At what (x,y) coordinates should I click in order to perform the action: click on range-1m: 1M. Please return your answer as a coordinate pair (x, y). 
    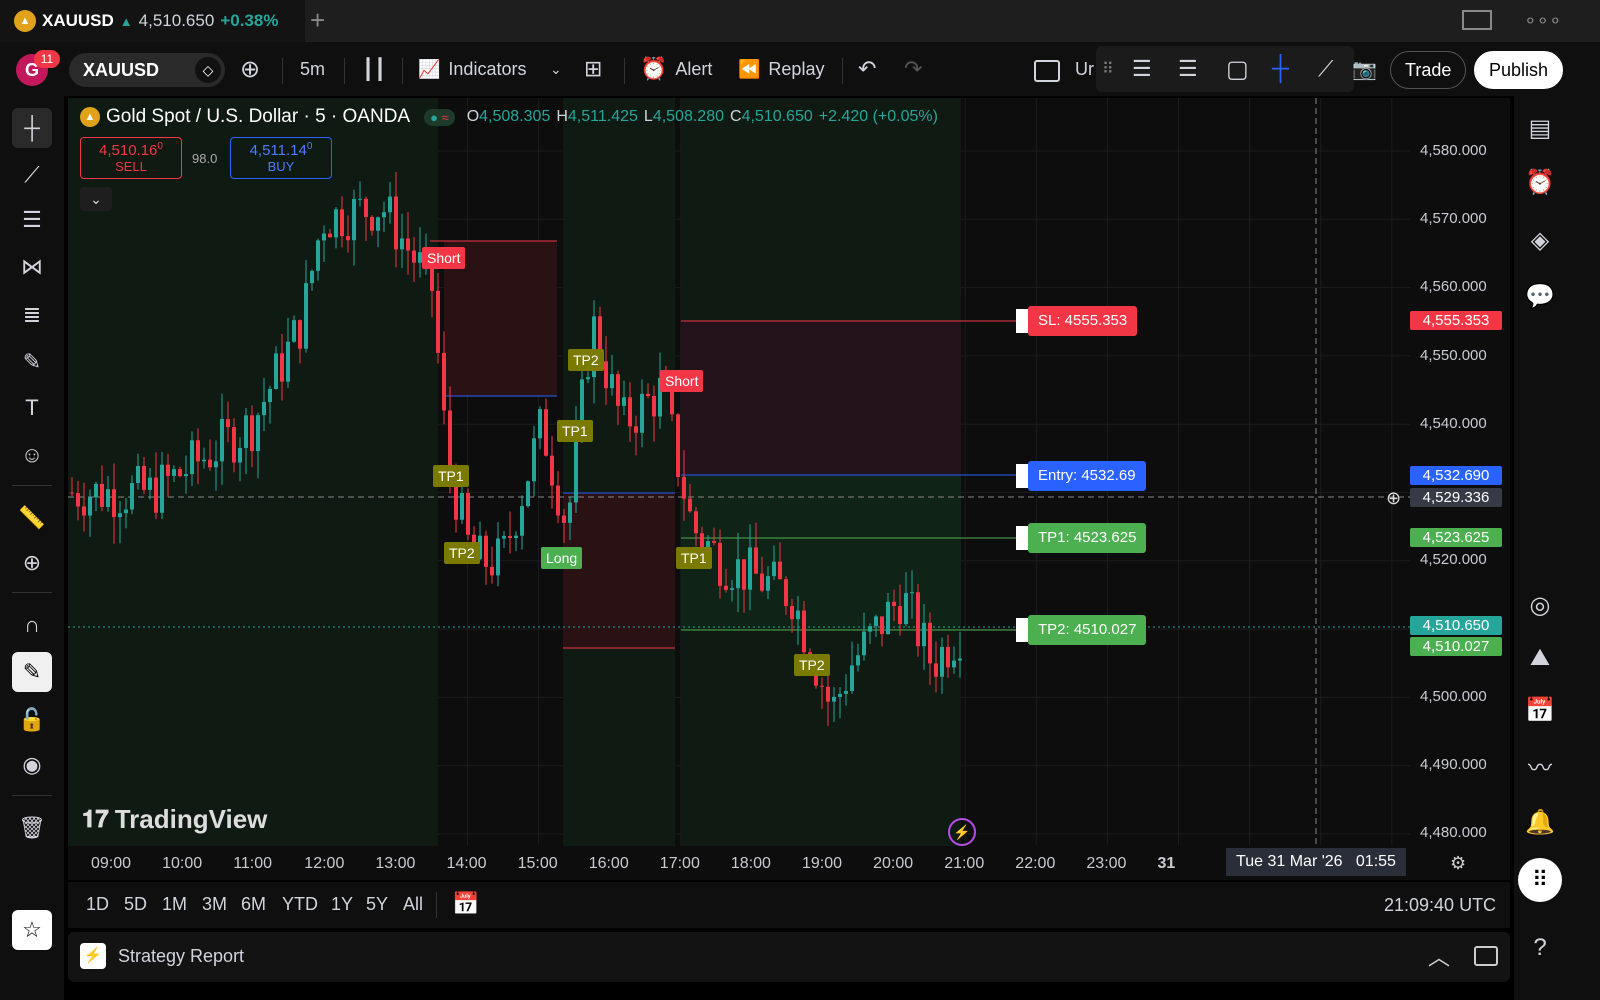
    Looking at the image, I should click on (174, 904).